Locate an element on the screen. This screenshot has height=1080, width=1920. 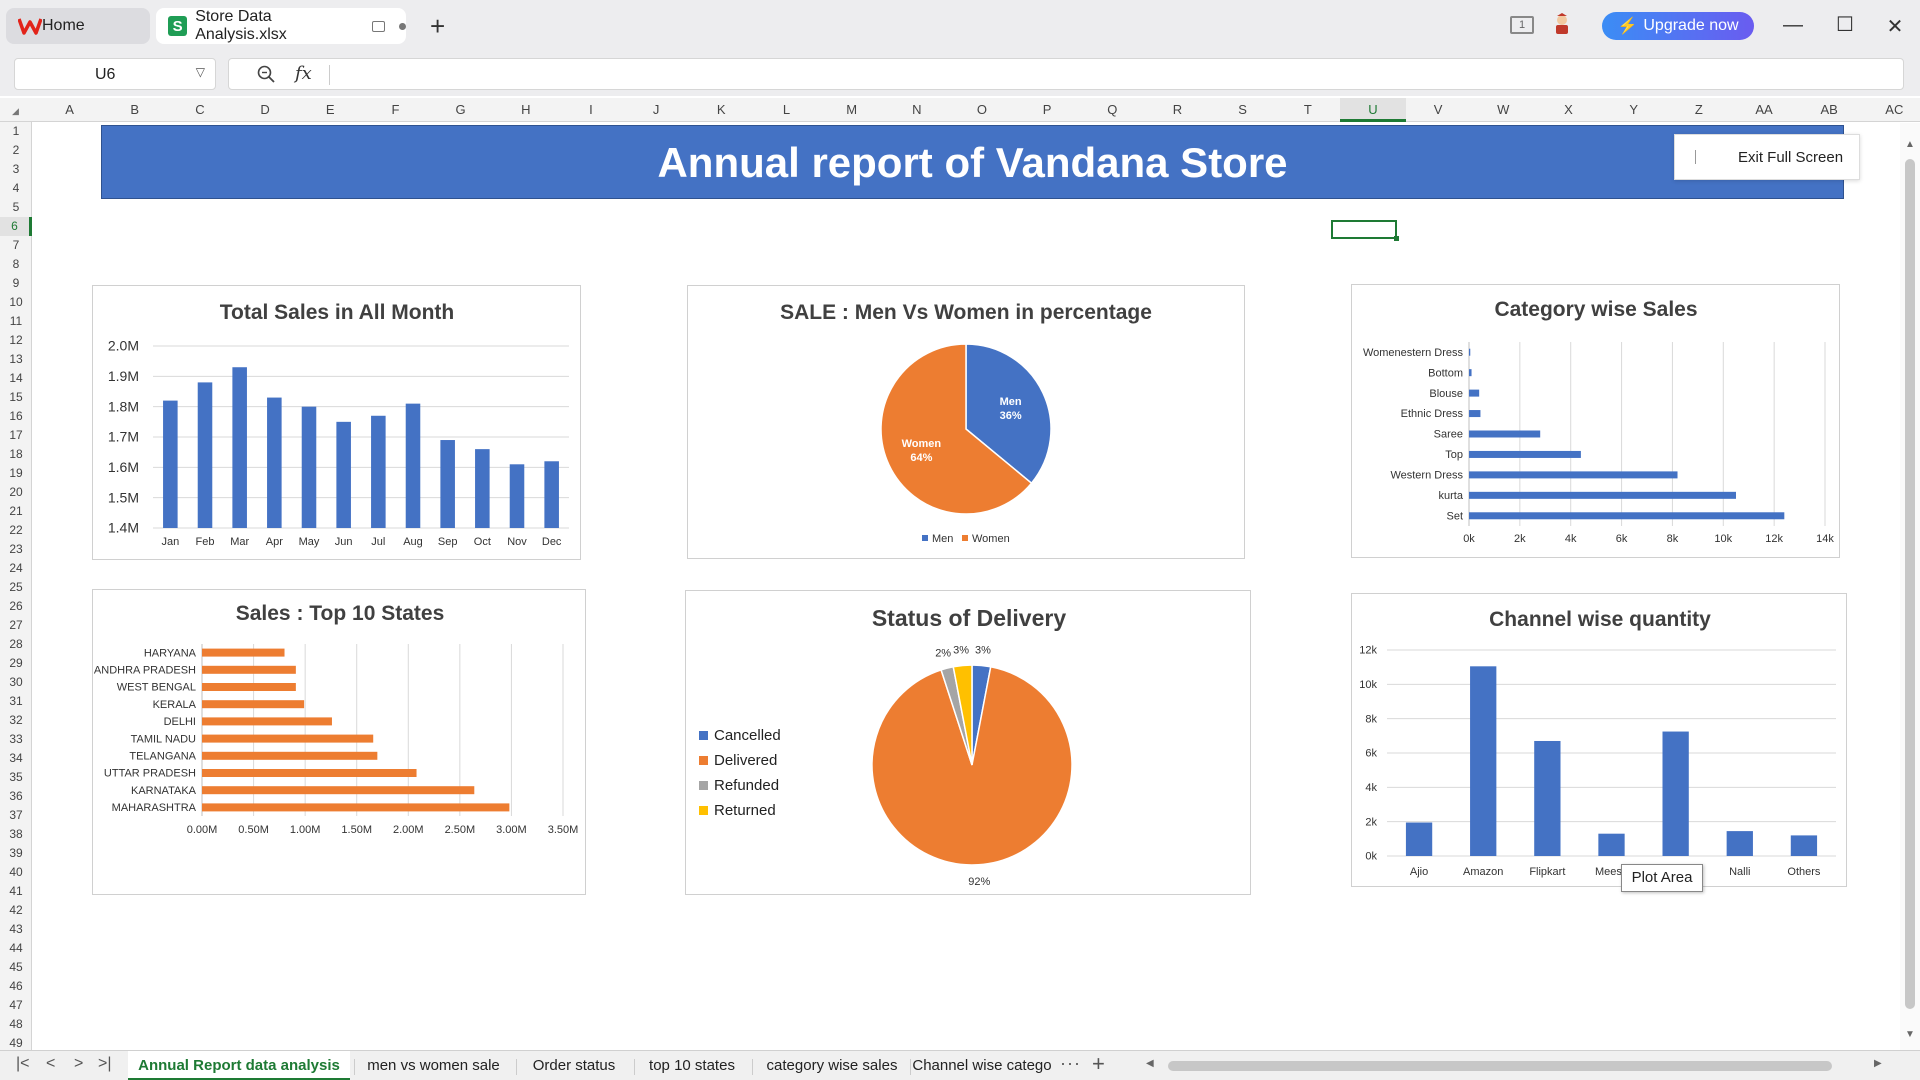
horizontal-scroll-thumb is located at coordinates (1500, 1066).